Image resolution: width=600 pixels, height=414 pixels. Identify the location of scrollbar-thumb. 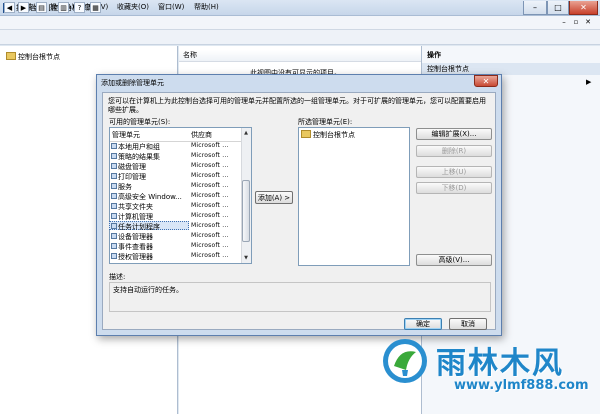
(246, 211).